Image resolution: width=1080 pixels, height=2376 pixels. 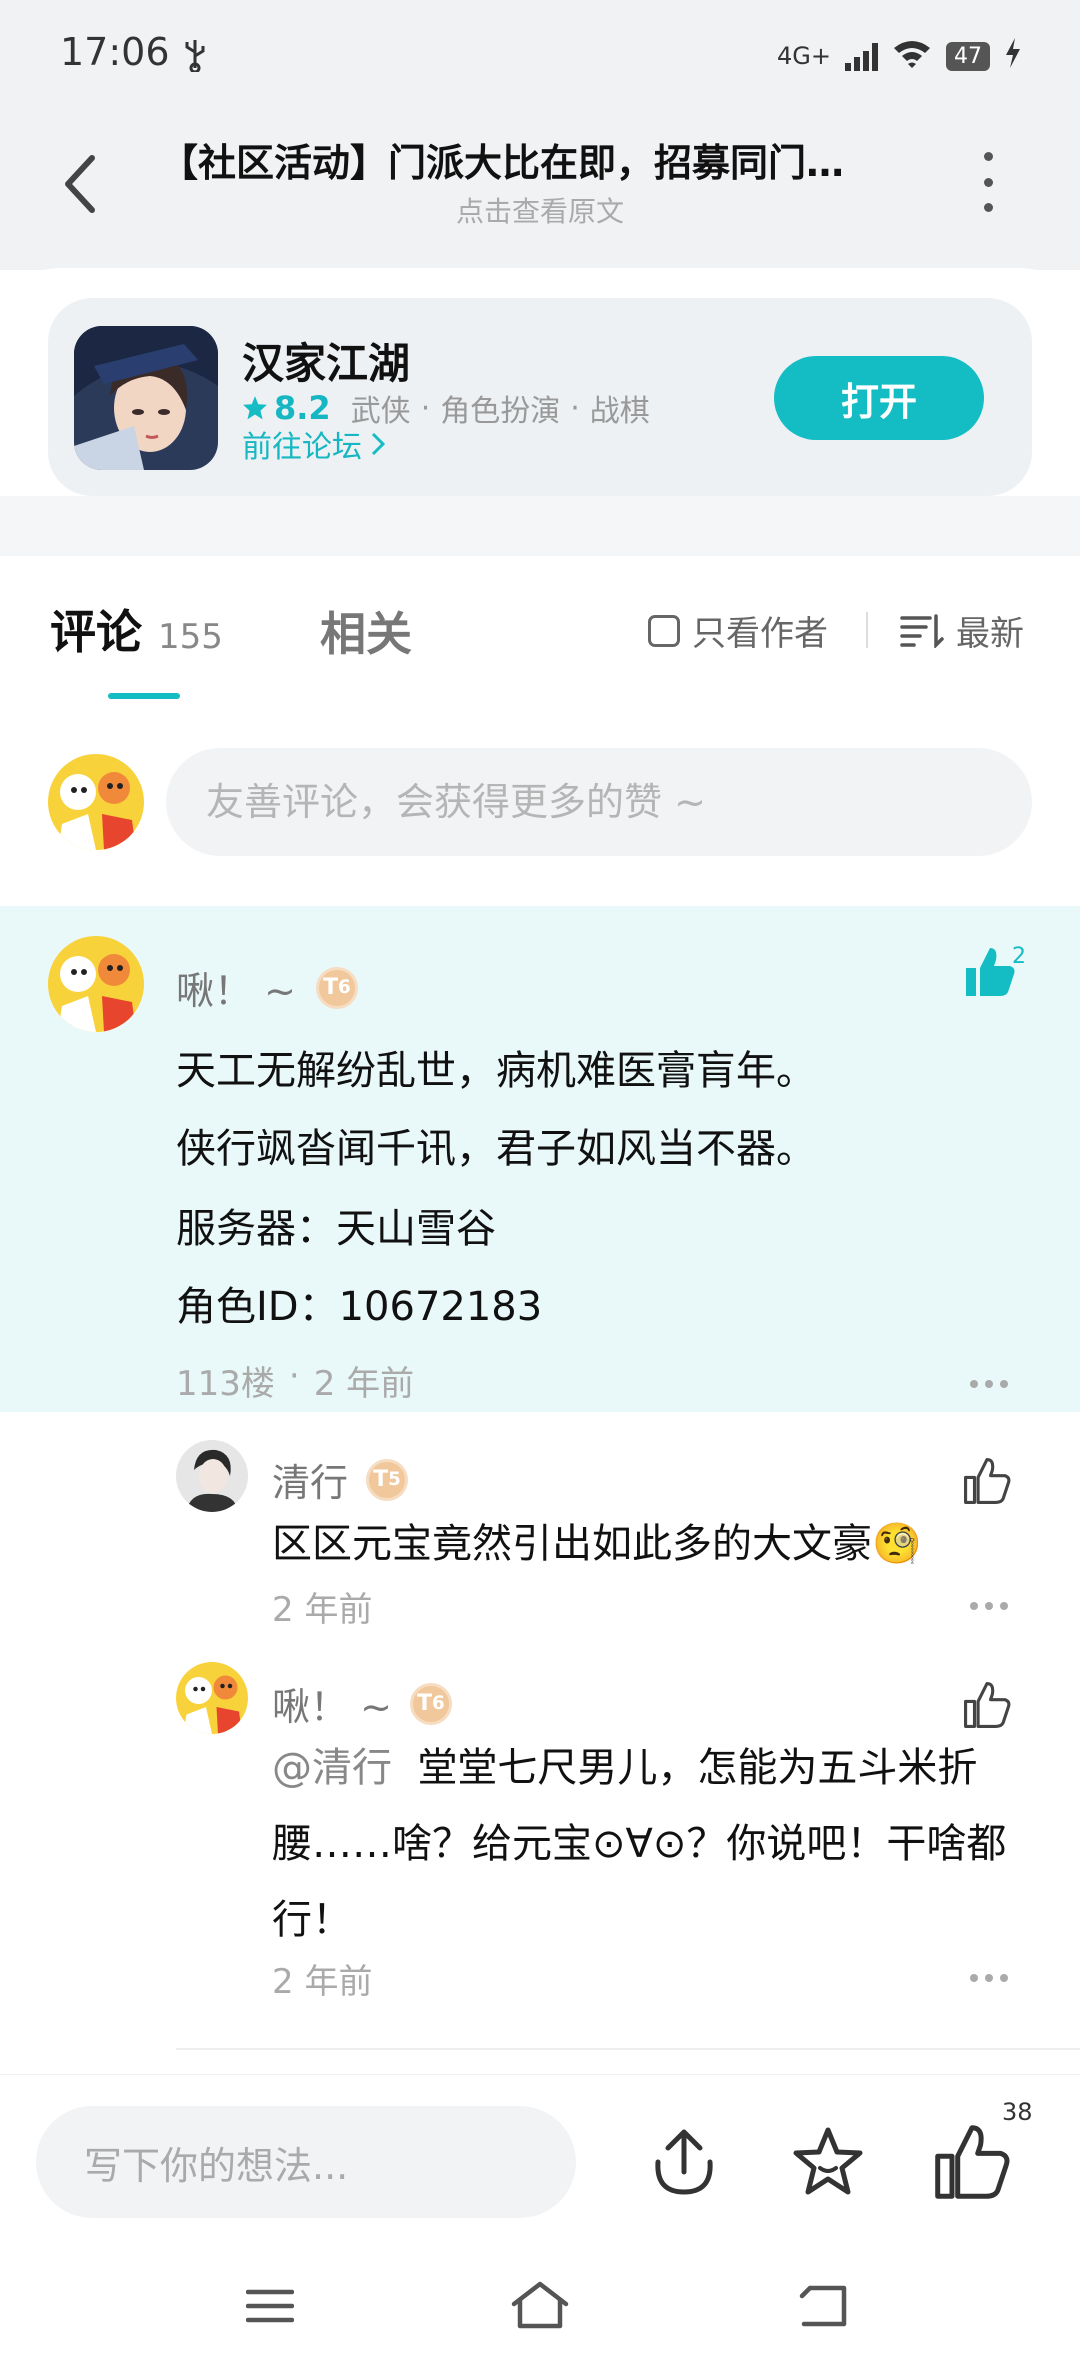 I want to click on tab-comments-label: 评论, so click(x=96, y=632).